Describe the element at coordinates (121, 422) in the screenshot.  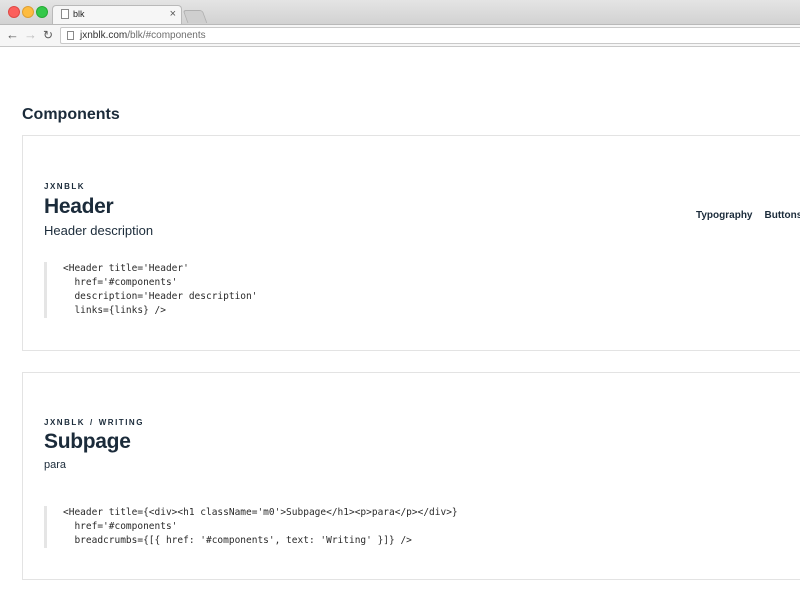
I see `breadcrumb-writing: WRITING` at that location.